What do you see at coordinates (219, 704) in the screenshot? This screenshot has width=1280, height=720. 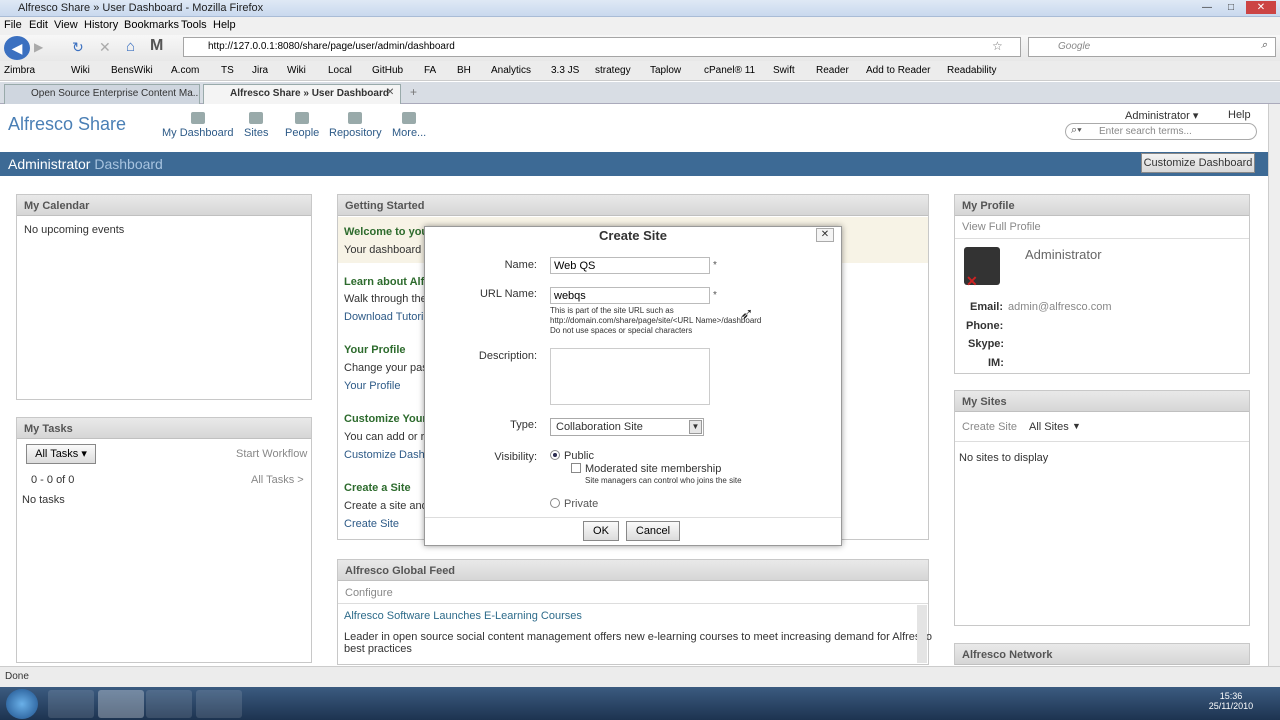 I see `app-taskbar-icon` at bounding box center [219, 704].